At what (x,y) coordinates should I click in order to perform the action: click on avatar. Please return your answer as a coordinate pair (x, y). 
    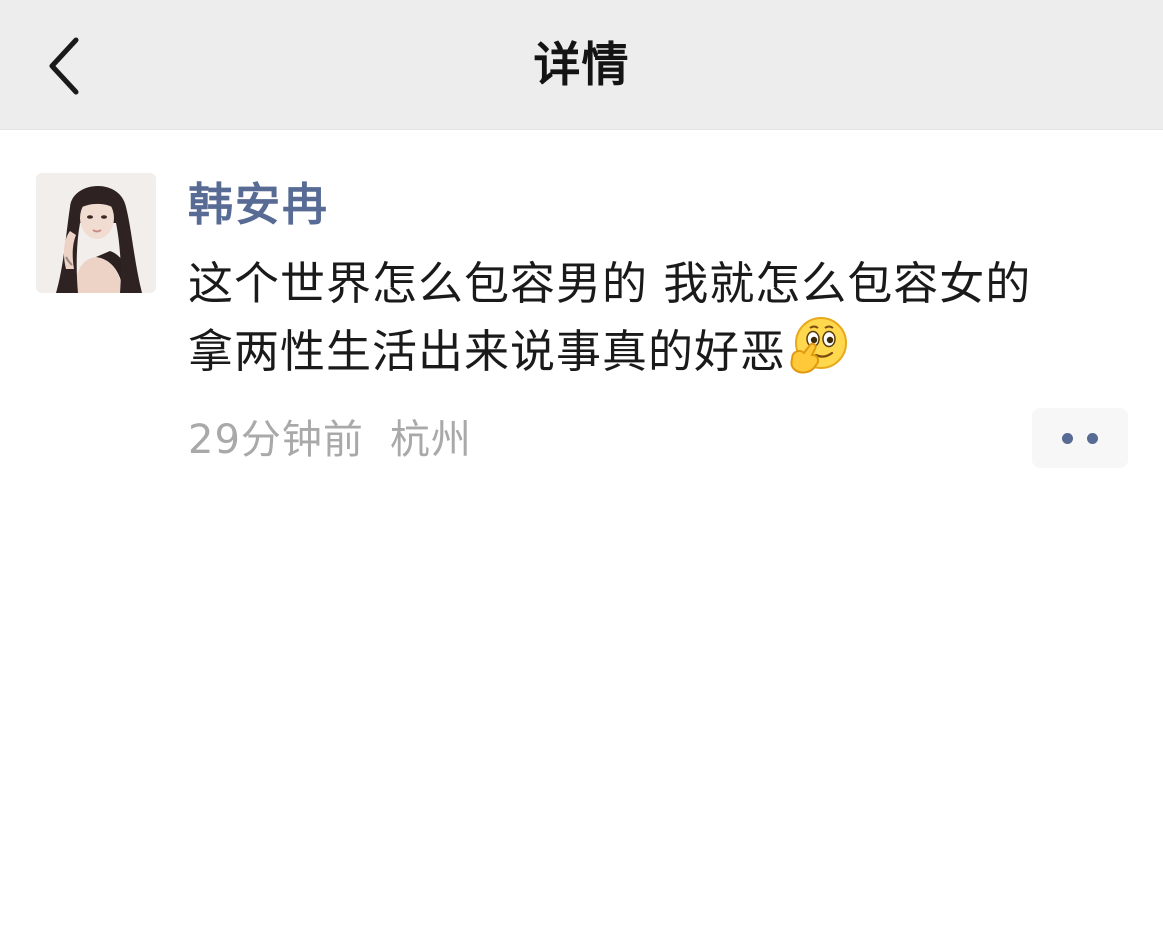
    Looking at the image, I should click on (96, 233).